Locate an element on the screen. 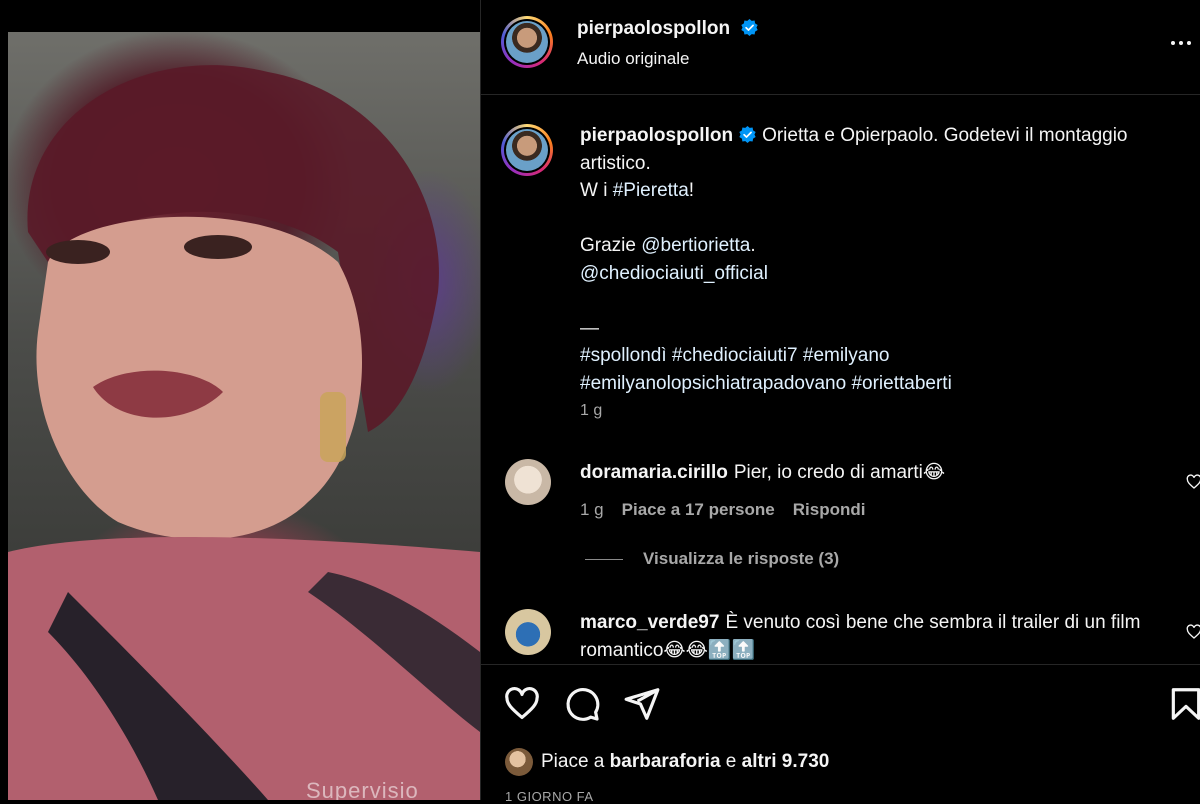  author-username-wrap: pierpaolospollon is located at coordinates (667, 29).